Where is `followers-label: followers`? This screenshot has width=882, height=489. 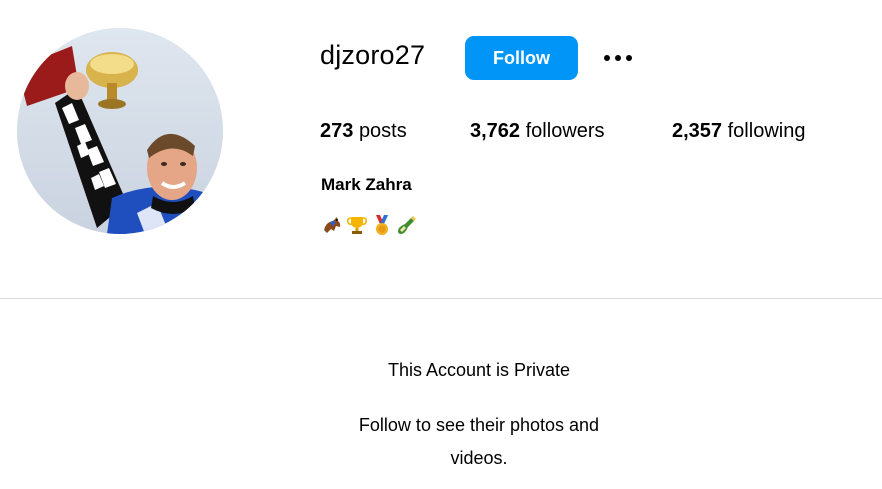 followers-label: followers is located at coordinates (565, 131).